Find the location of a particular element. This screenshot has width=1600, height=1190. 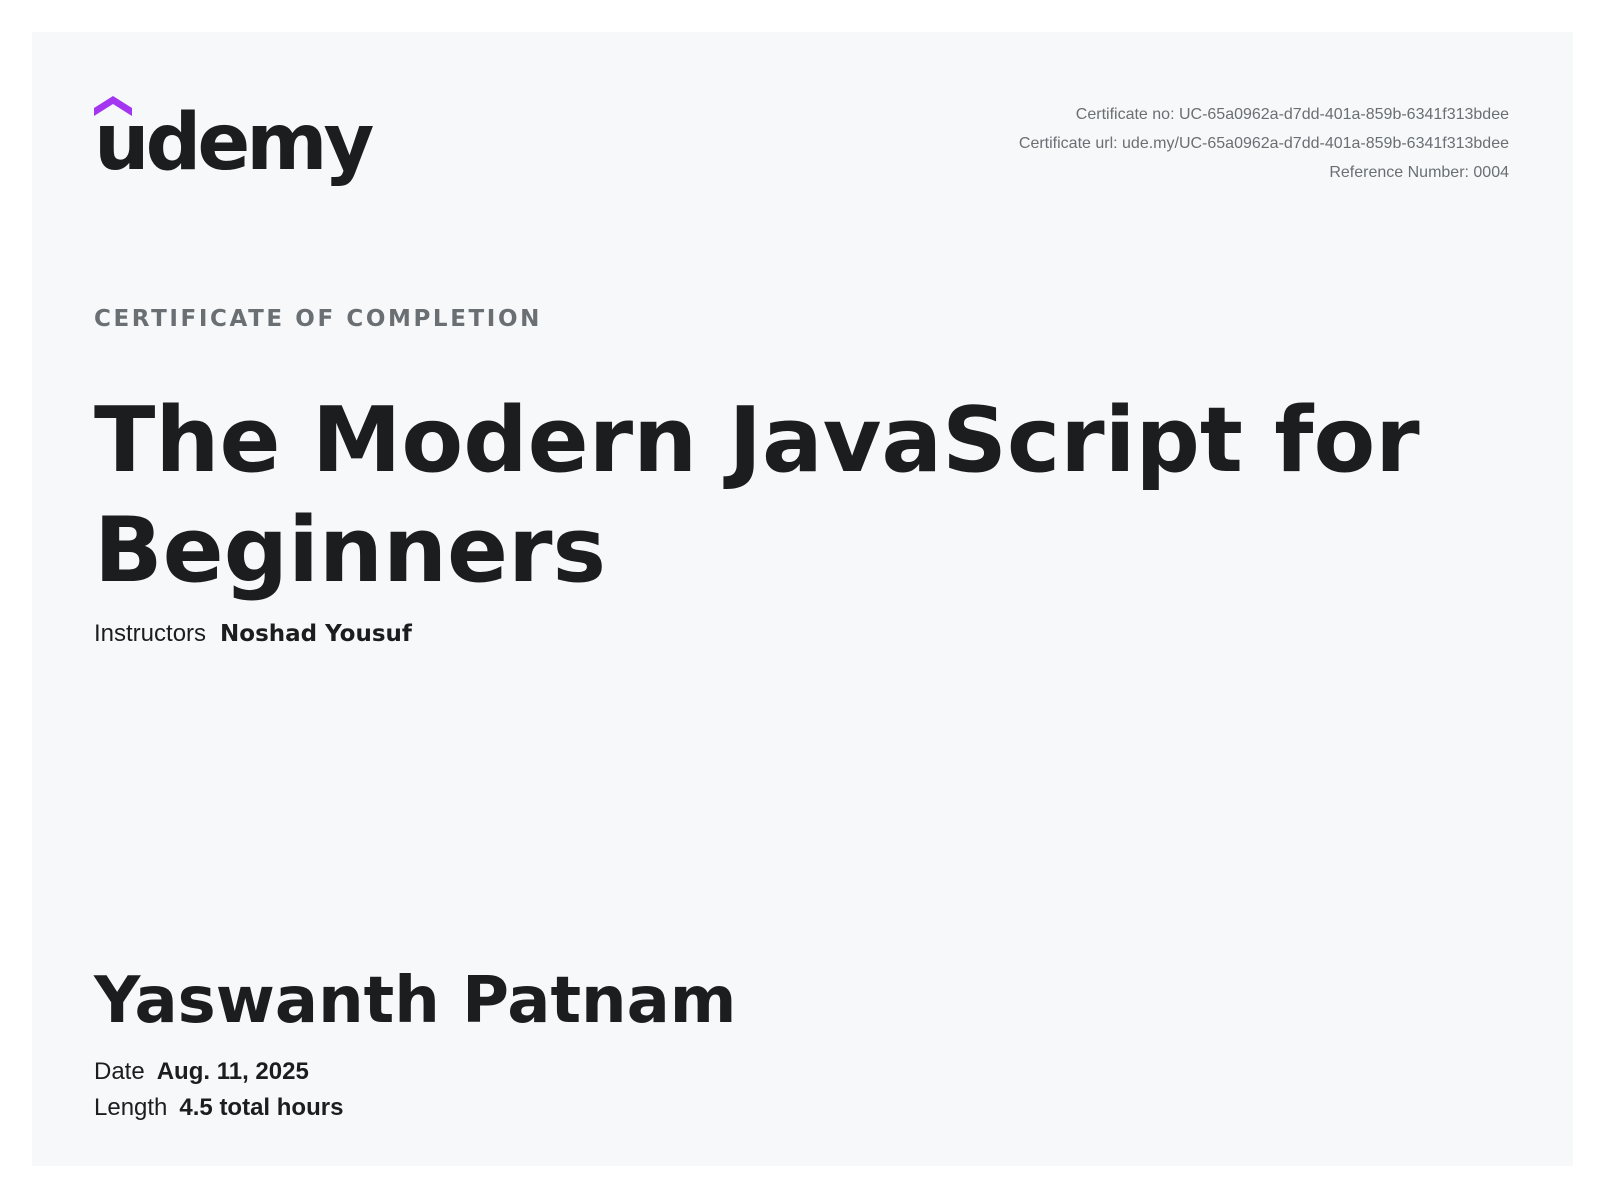

logo-wordmark: udemy is located at coordinates (234, 143).